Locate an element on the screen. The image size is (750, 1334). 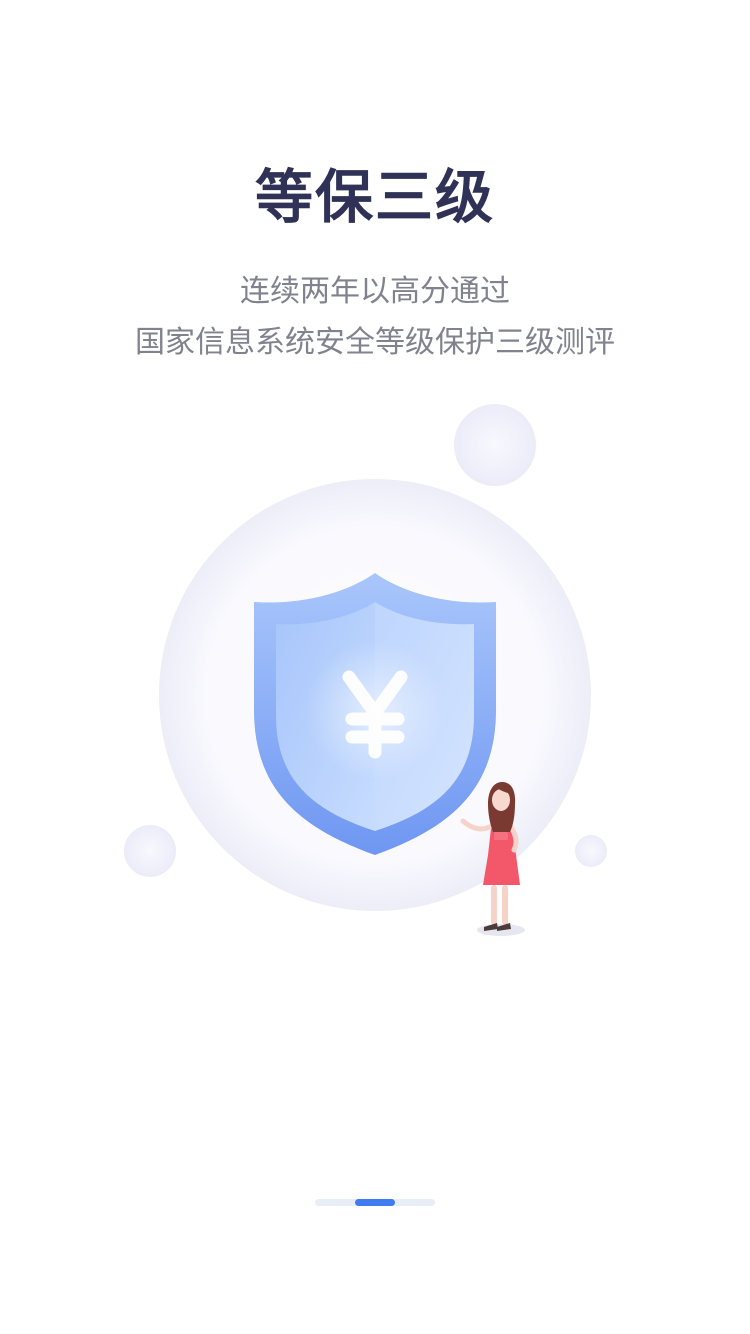
subtitle-line-1: 连续两年以高分通过 is located at coordinates (375, 291).